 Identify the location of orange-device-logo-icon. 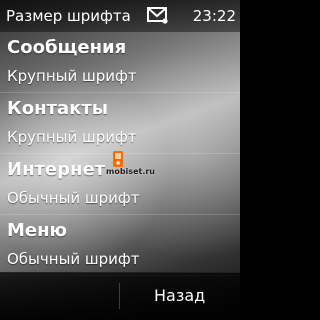
(118, 159).